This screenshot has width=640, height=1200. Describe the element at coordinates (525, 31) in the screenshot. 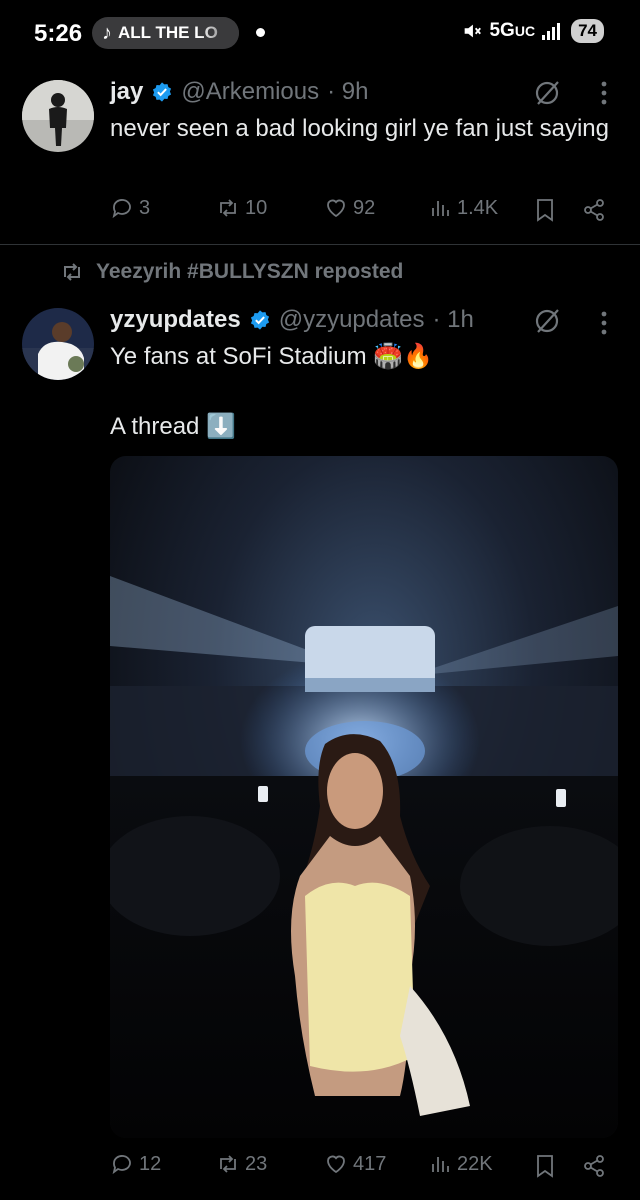

I see `network-suffix: UC` at that location.